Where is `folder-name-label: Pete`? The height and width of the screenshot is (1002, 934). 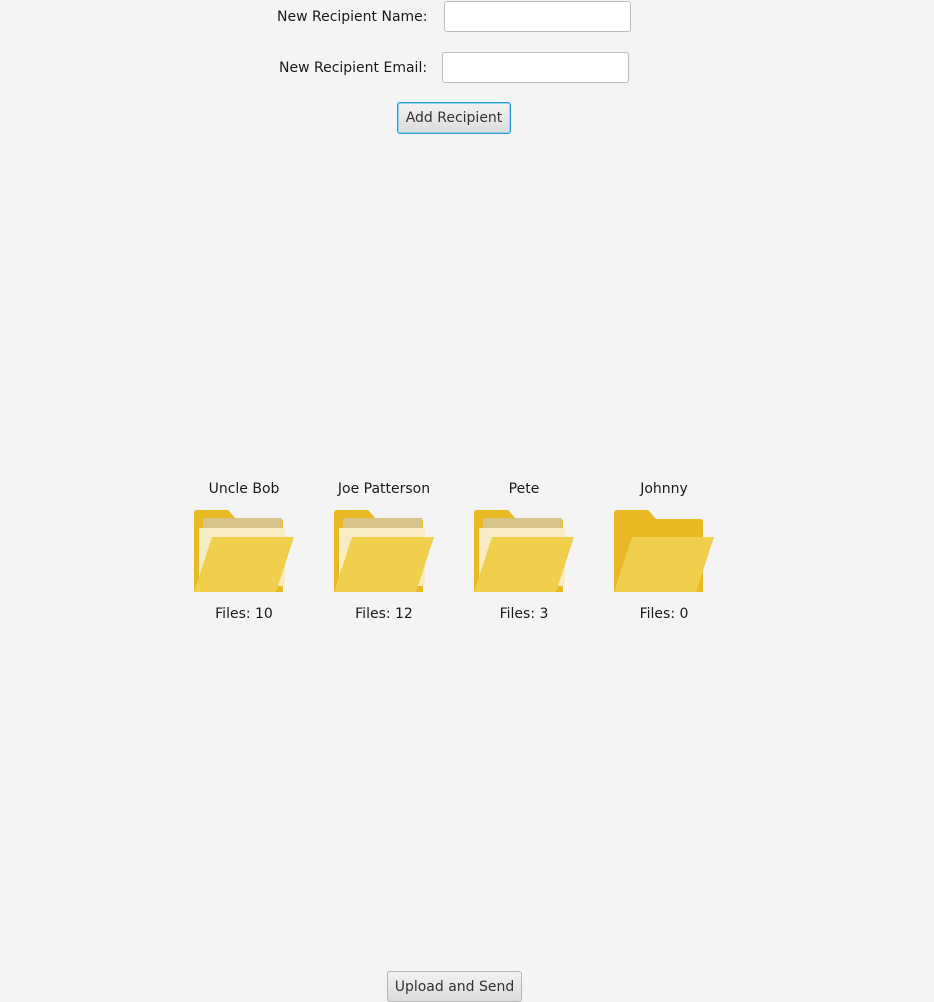 folder-name-label: Pete is located at coordinates (524, 489).